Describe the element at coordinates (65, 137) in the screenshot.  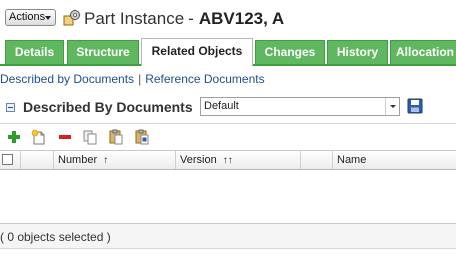
I see `remove-icon` at that location.